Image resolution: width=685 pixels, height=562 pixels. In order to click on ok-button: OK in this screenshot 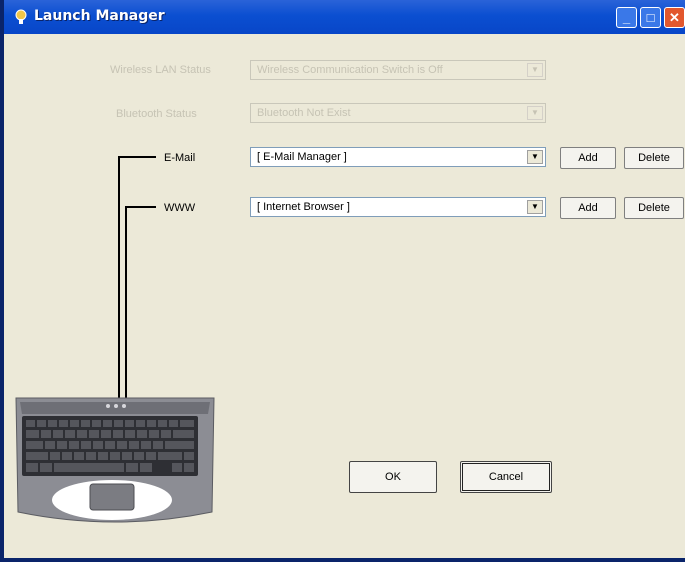, I will do `click(393, 477)`.